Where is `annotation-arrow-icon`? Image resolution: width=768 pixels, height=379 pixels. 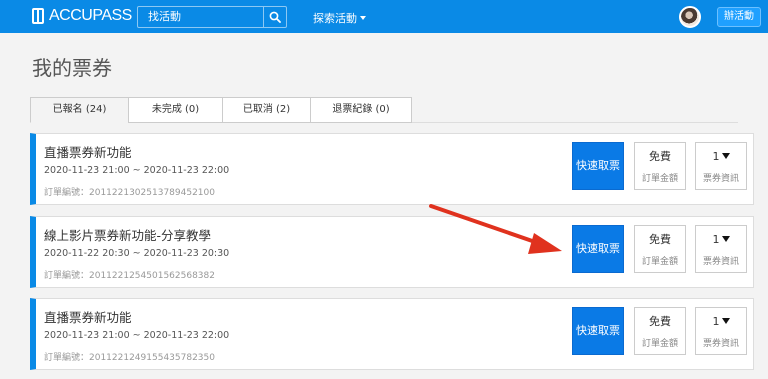 annotation-arrow-icon is located at coordinates (495, 229).